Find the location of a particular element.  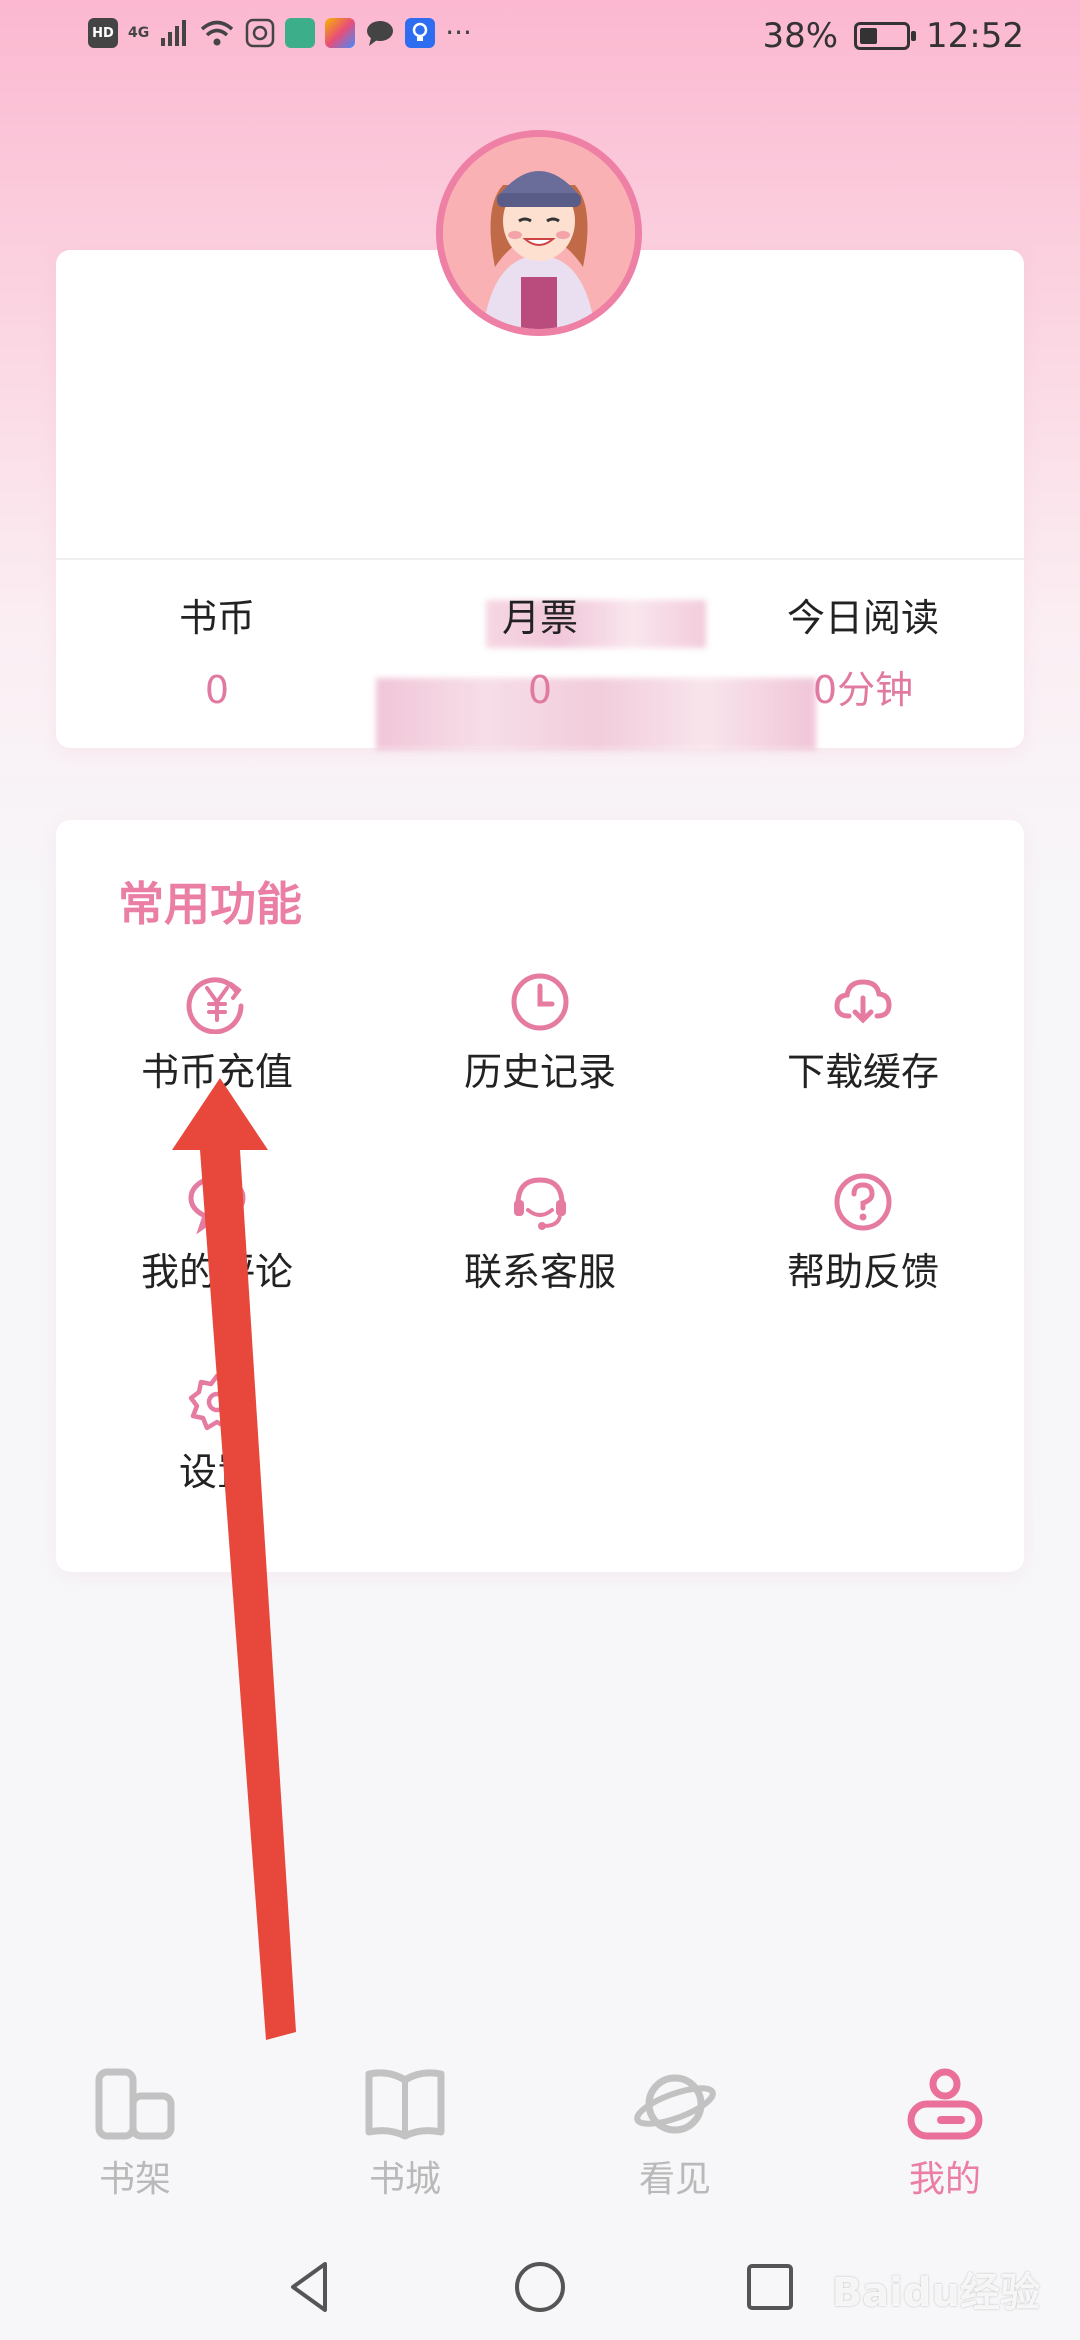

planet-icon is located at coordinates (675, 2104).